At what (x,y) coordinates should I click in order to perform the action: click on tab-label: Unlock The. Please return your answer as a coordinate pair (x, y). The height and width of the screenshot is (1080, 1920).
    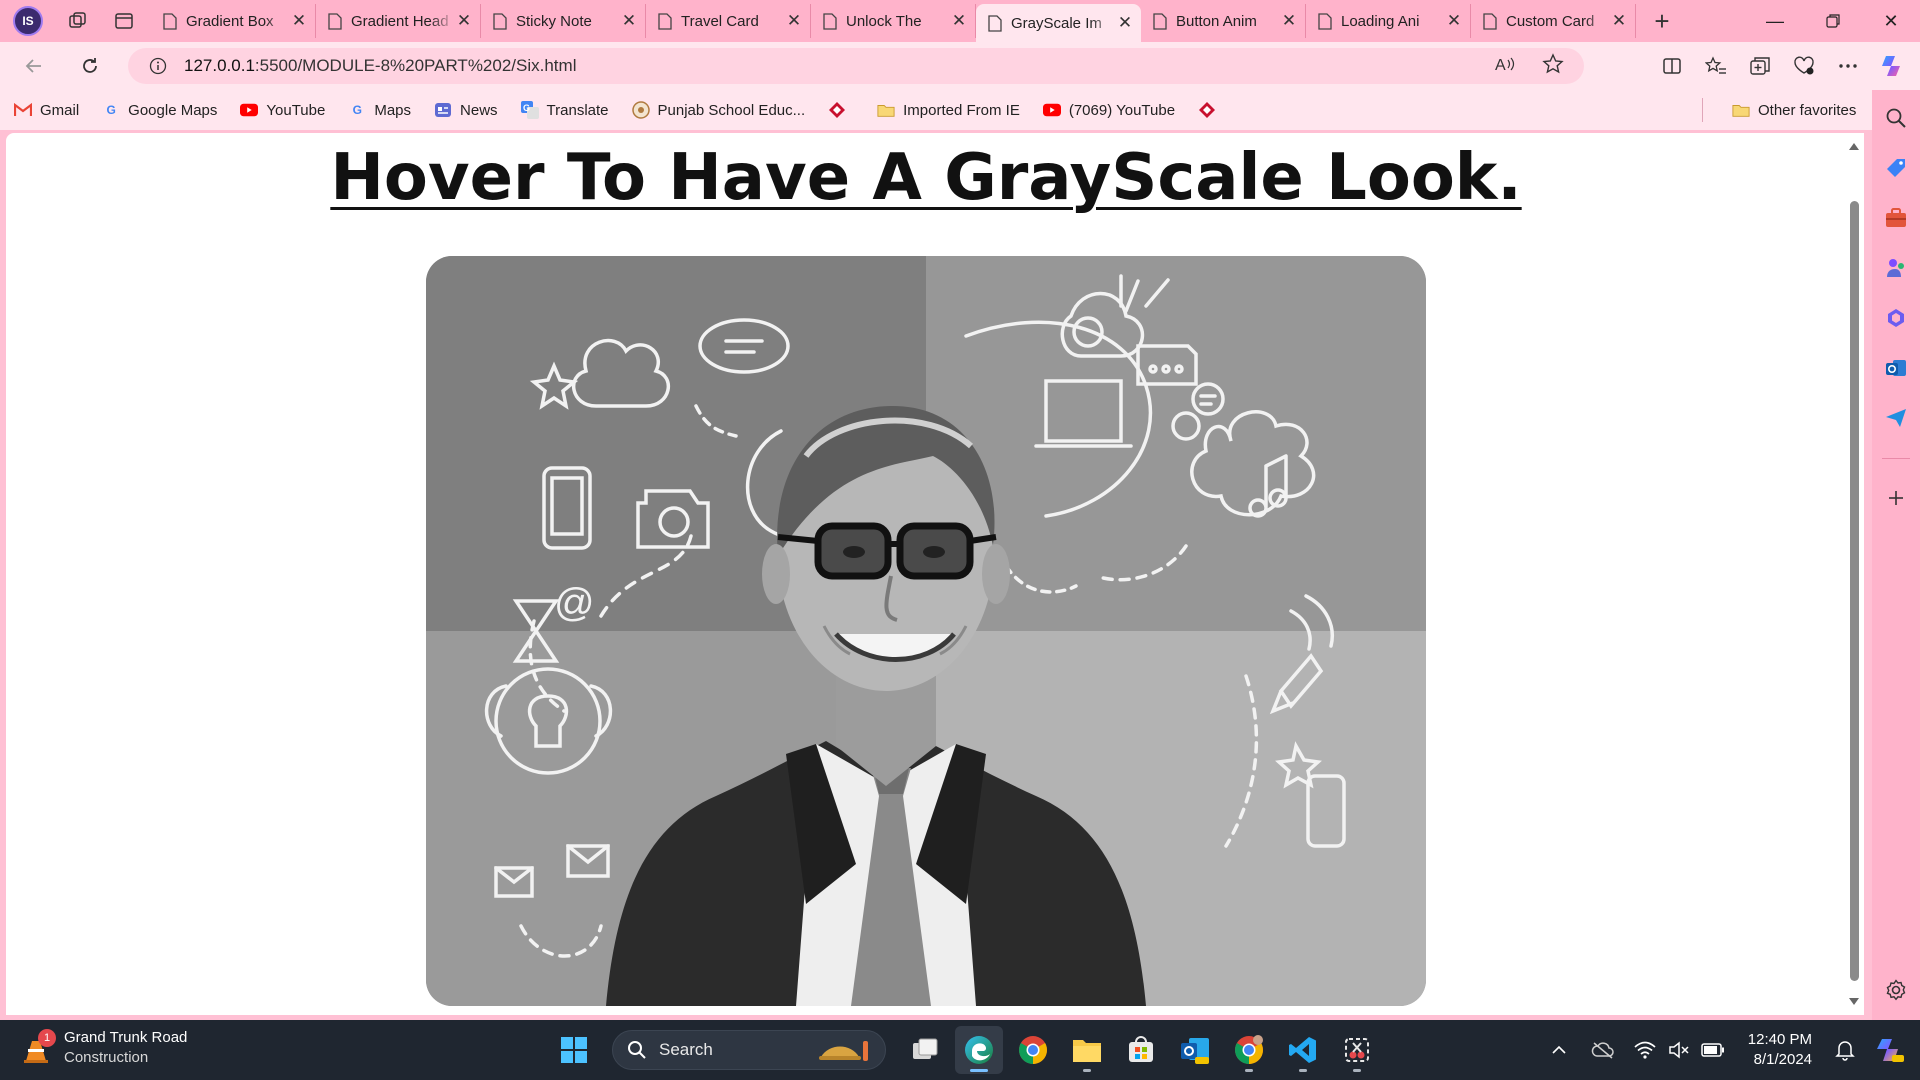
    Looking at the image, I should click on (884, 21).